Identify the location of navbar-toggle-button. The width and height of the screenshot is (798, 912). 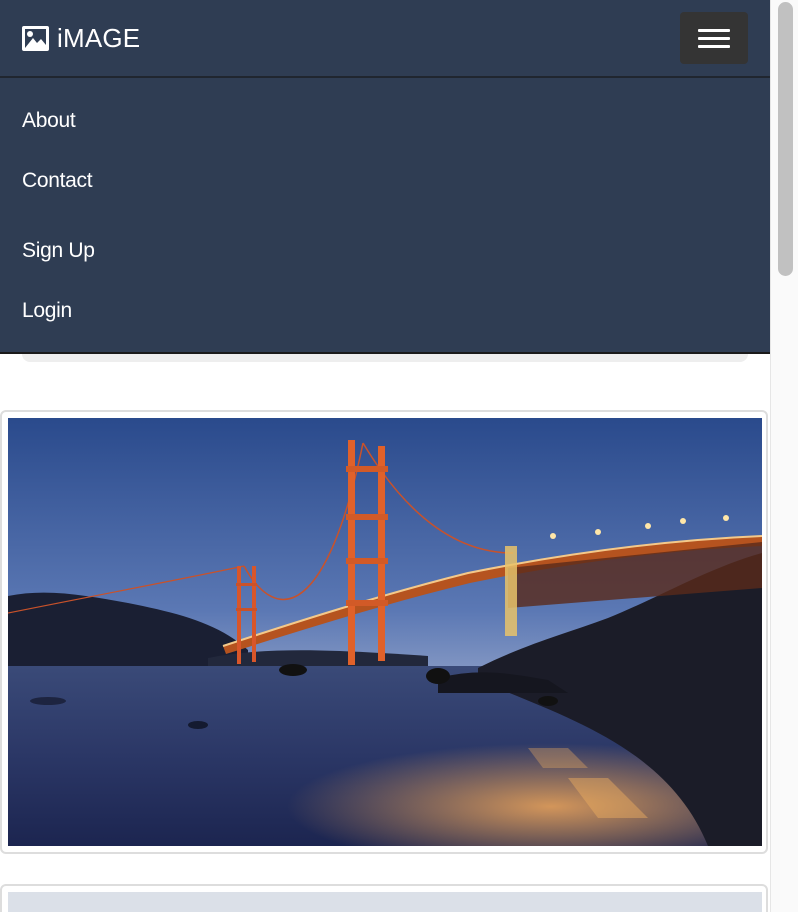
(714, 38).